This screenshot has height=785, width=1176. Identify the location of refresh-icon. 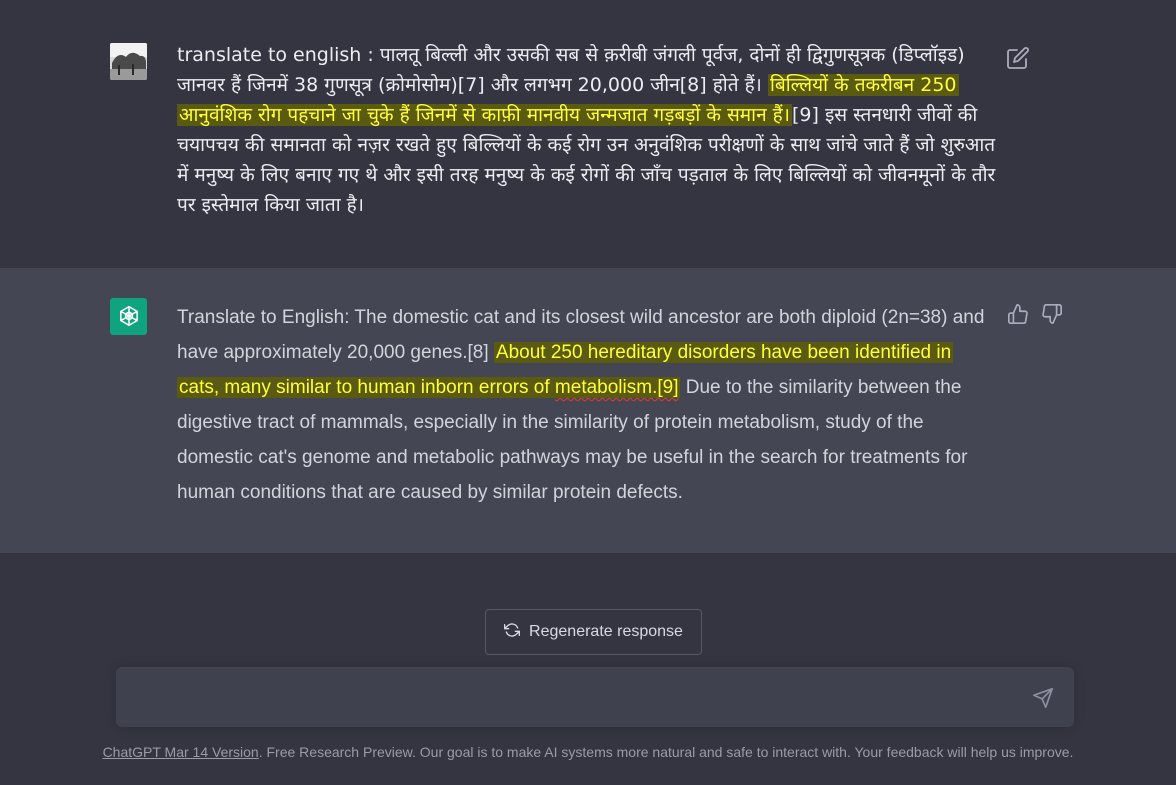
(512, 632).